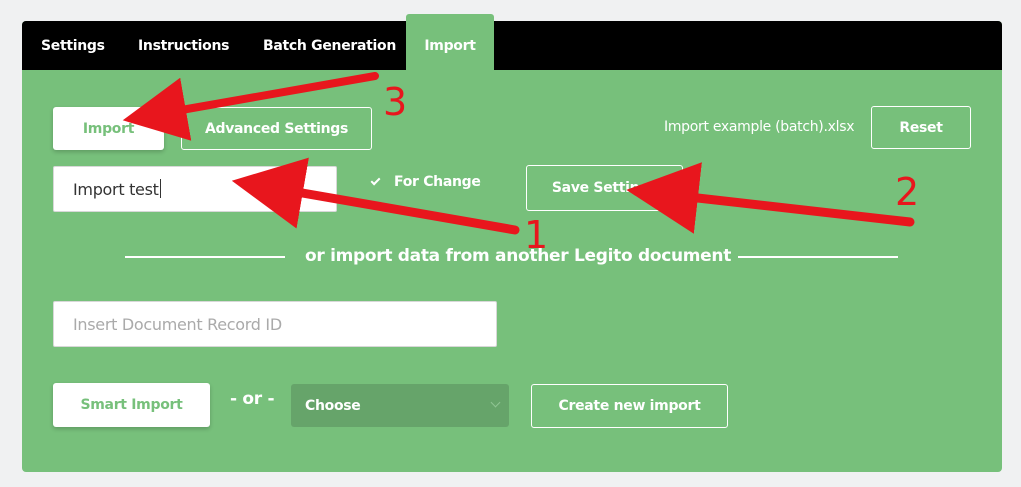  Describe the element at coordinates (395, 102) in the screenshot. I see `annotation-label-3: 3` at that location.